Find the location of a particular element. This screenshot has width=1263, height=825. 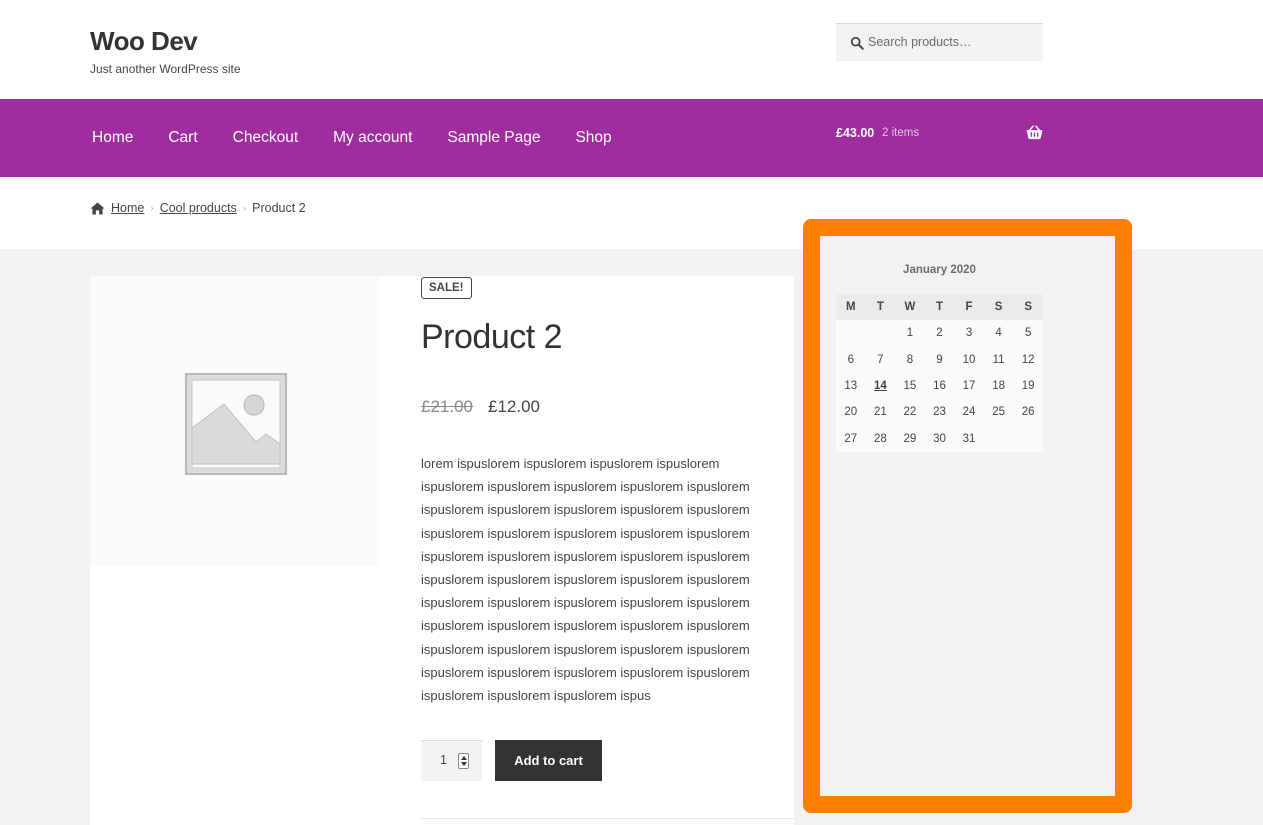

calendar-day: 8 is located at coordinates (910, 359).